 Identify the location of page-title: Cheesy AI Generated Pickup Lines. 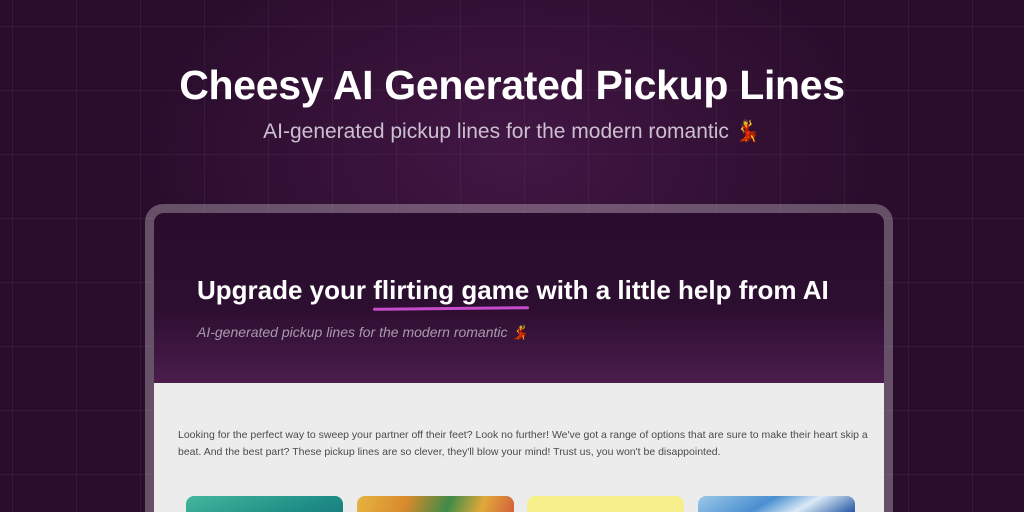
(512, 85).